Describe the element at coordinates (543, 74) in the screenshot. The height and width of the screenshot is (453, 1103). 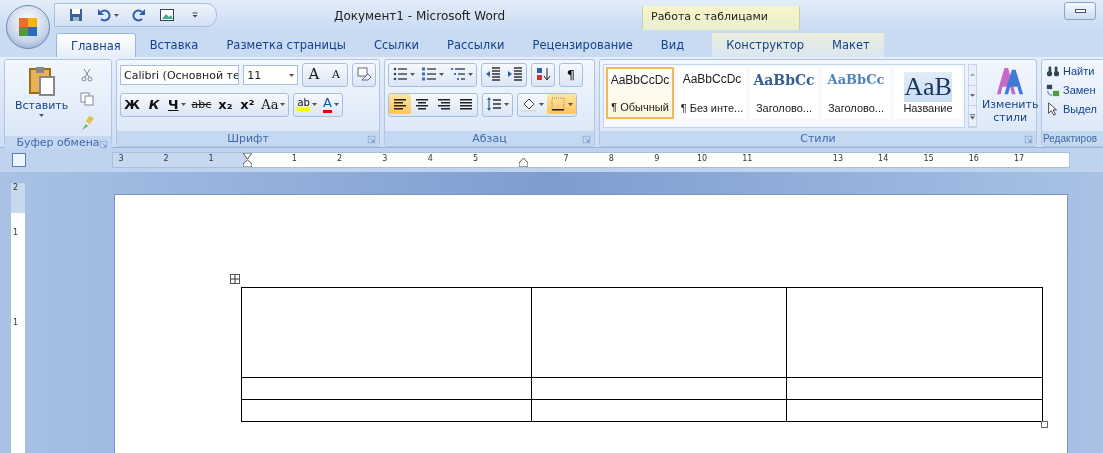
I see `sort-icon` at that location.